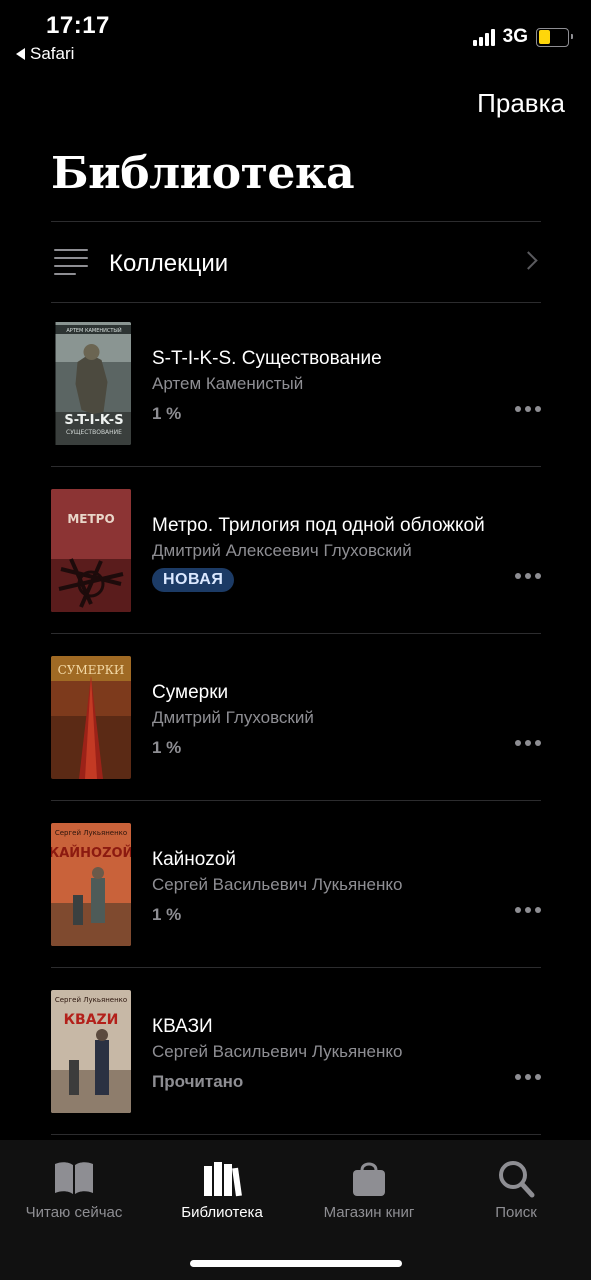 This screenshot has width=591, height=1280. What do you see at coordinates (223, 1179) in the screenshot?
I see `books-icon` at bounding box center [223, 1179].